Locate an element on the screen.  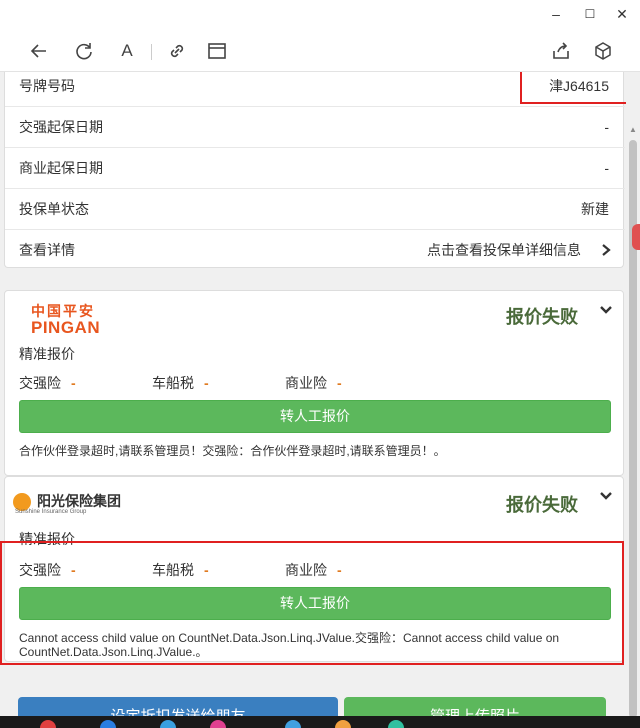
view-details-link: 点击查看投保单详细信息 is located at coordinates (504, 250).